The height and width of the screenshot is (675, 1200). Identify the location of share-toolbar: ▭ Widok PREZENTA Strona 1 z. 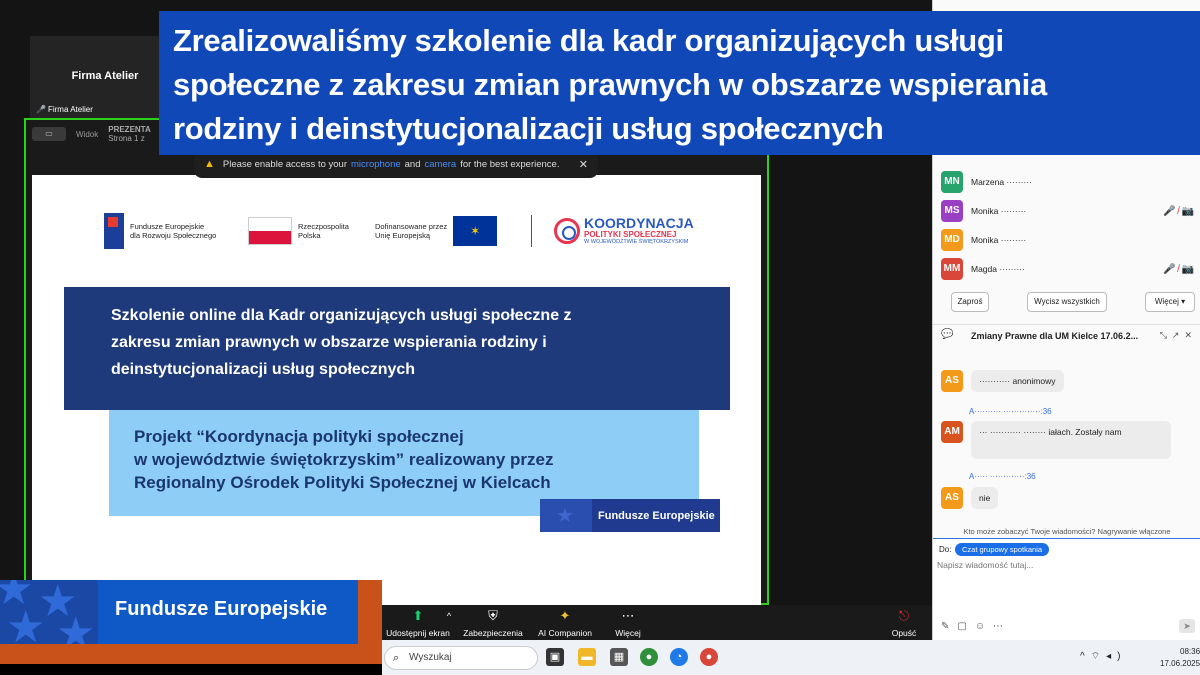
(91, 134).